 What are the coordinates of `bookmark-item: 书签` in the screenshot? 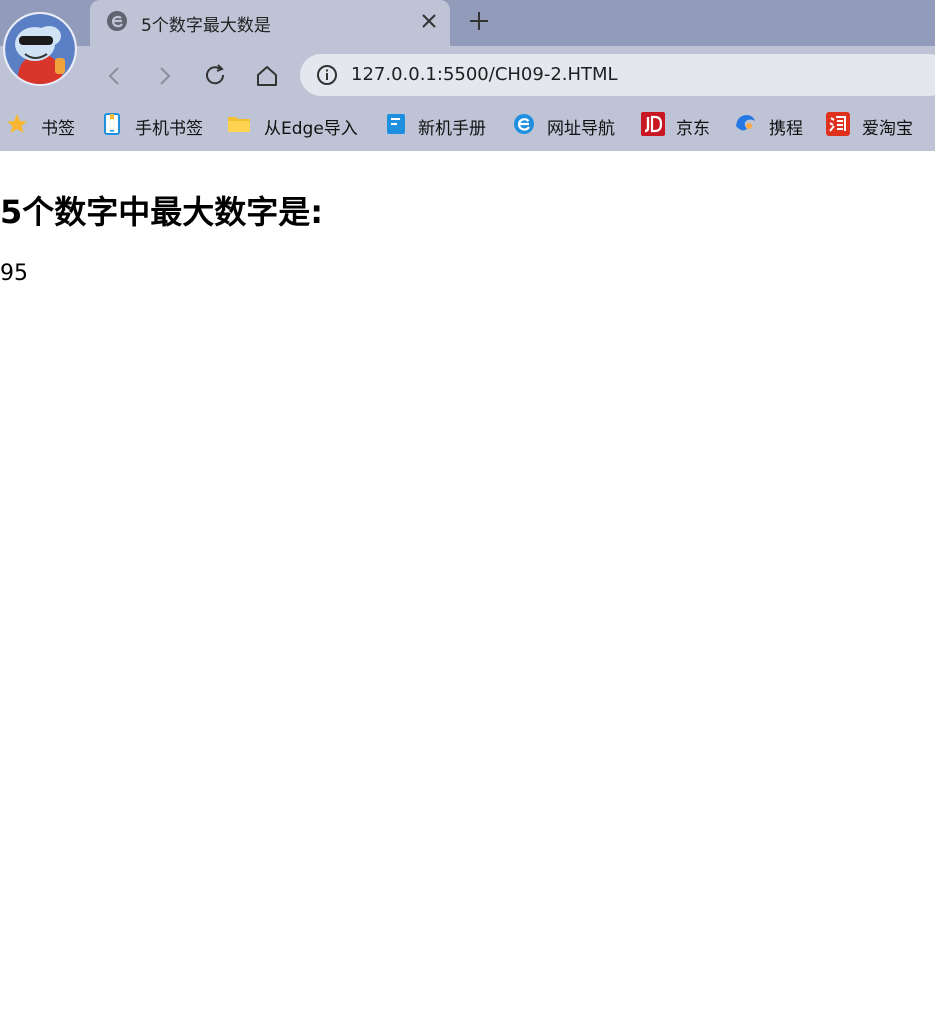 It's located at (45, 125).